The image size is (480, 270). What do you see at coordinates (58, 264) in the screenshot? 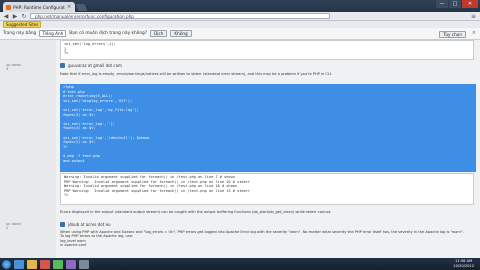
I see `chrome-icon` at bounding box center [58, 264].